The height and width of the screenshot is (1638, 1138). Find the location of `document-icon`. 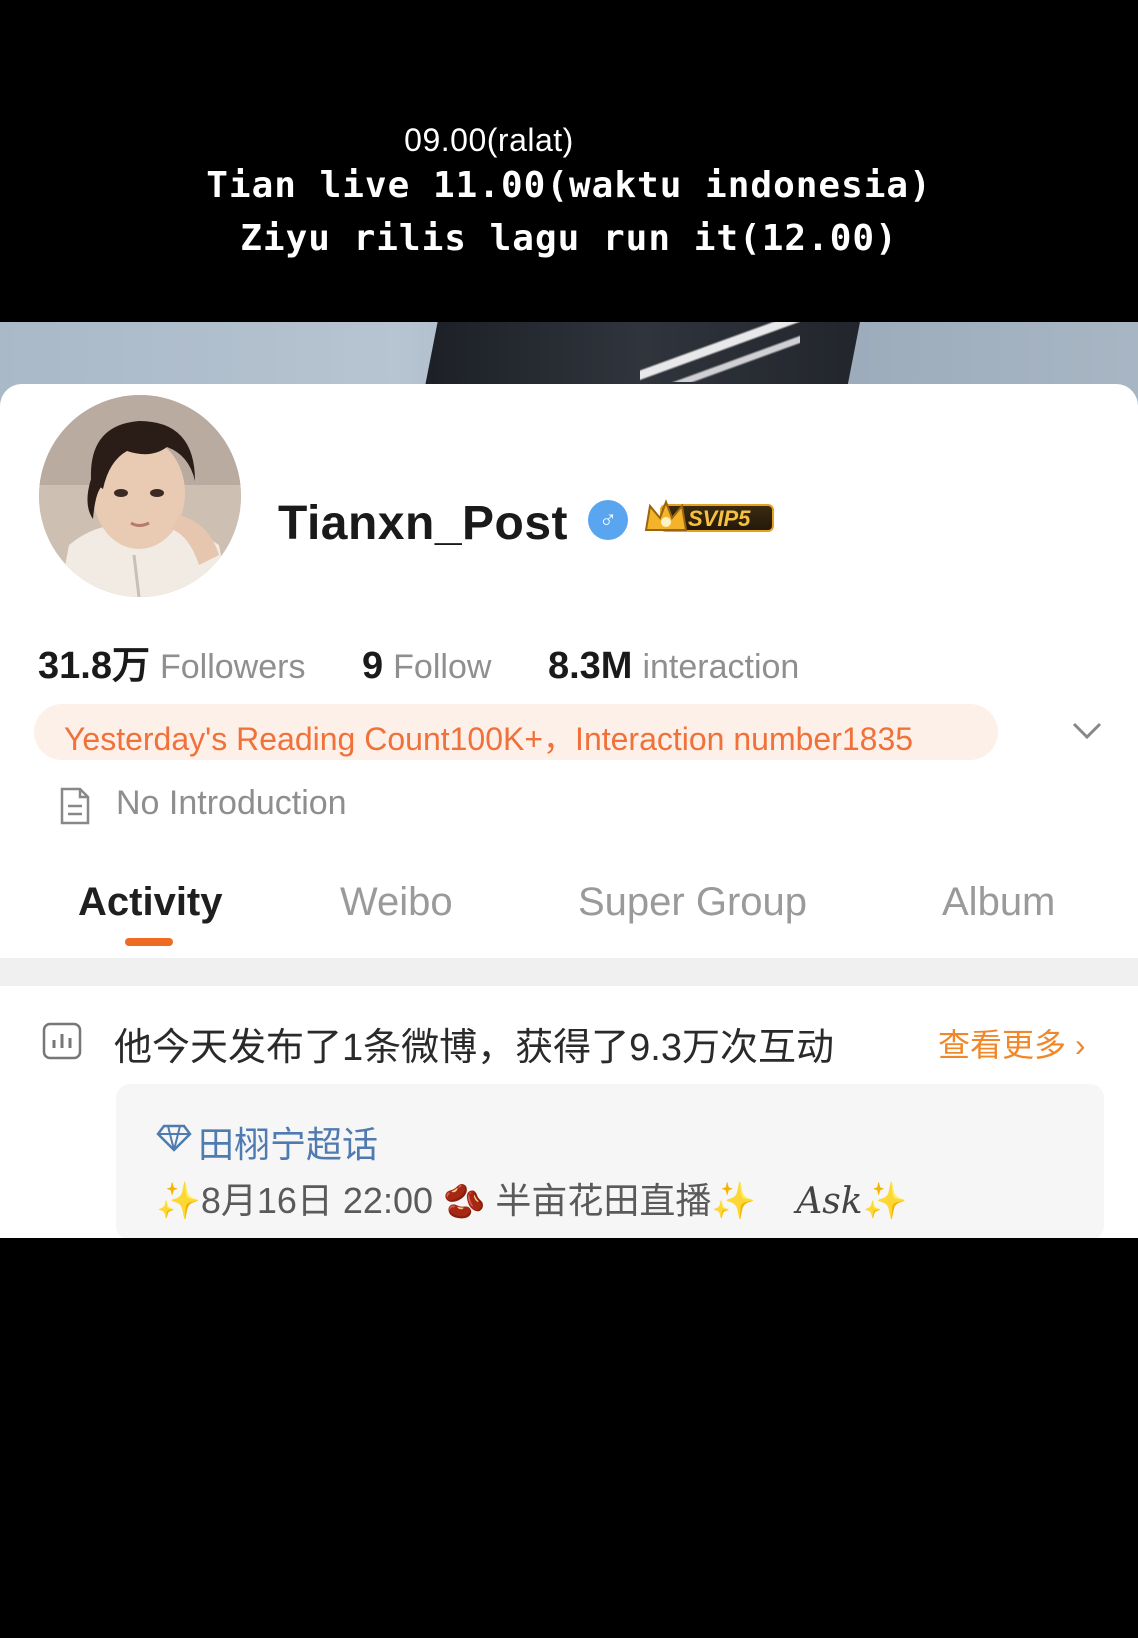

document-icon is located at coordinates (75, 806).